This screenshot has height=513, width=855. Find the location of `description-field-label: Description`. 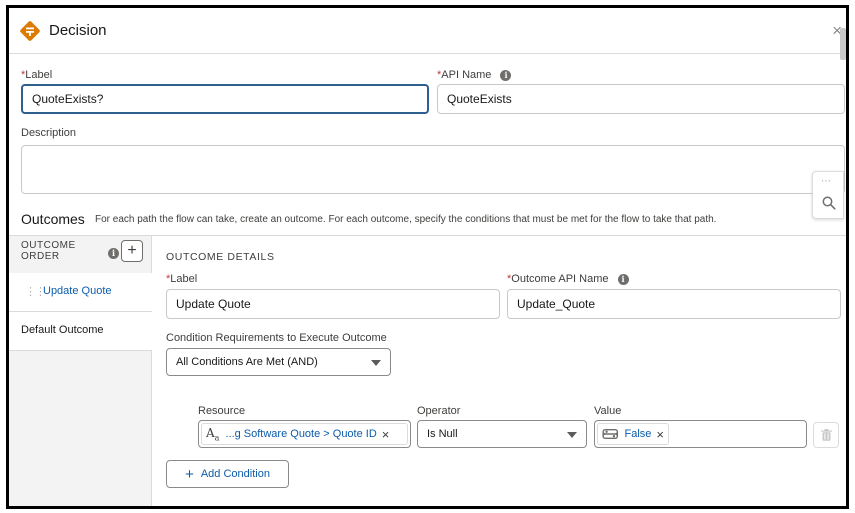

description-field-label: Description is located at coordinates (49, 133).